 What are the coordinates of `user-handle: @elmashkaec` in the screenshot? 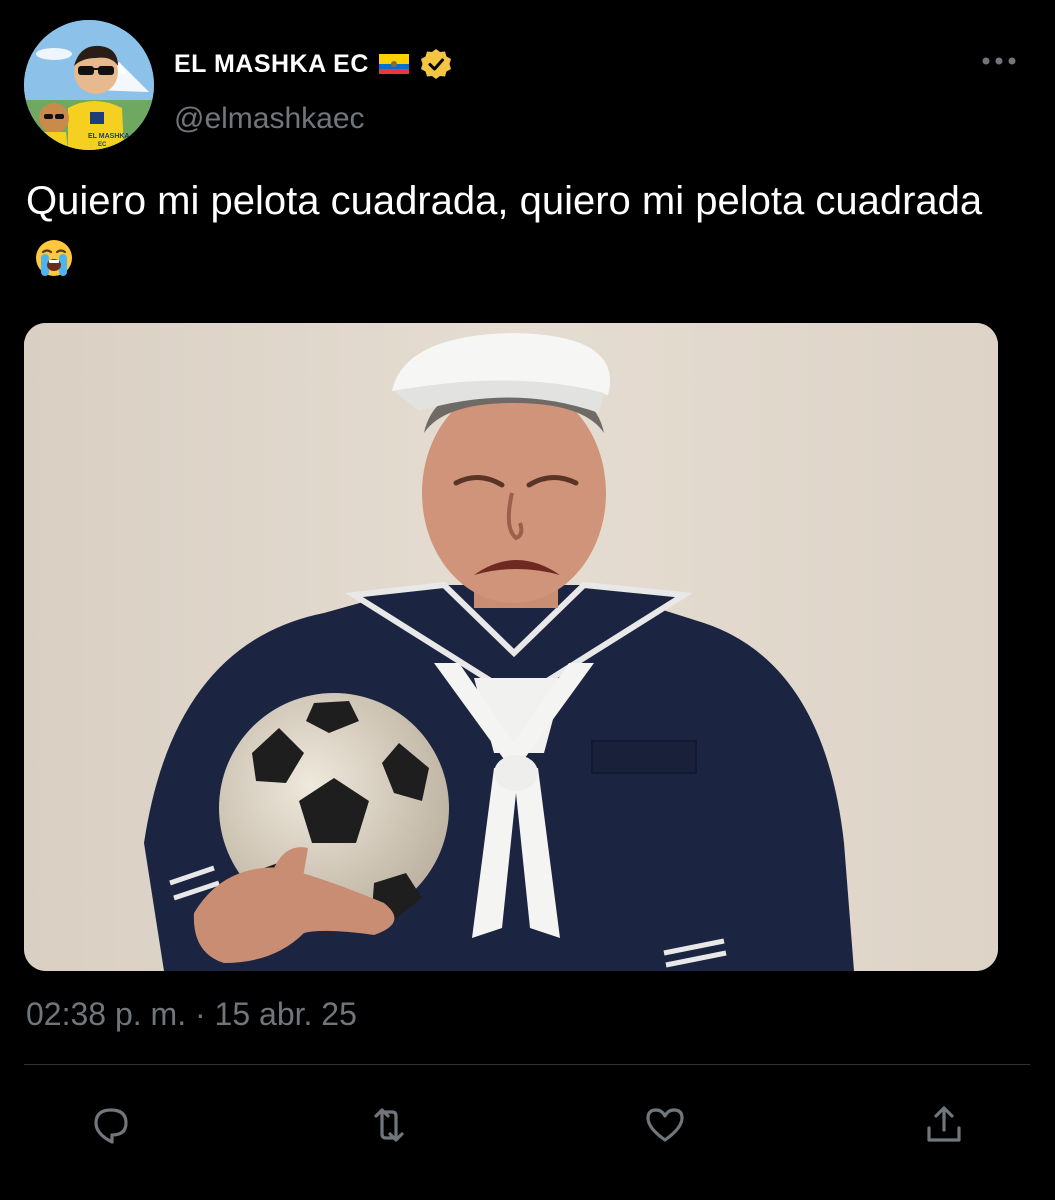 It's located at (269, 119).